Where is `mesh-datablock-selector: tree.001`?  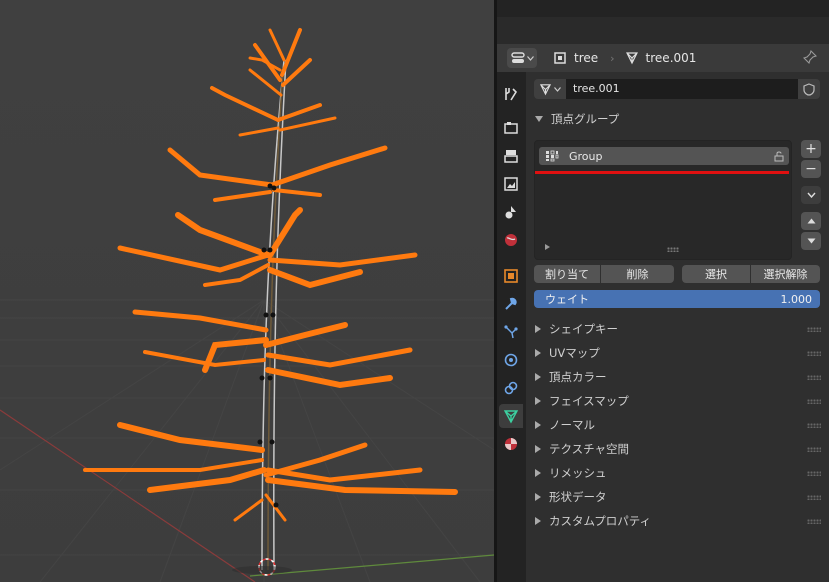 mesh-datablock-selector: tree.001 is located at coordinates (677, 89).